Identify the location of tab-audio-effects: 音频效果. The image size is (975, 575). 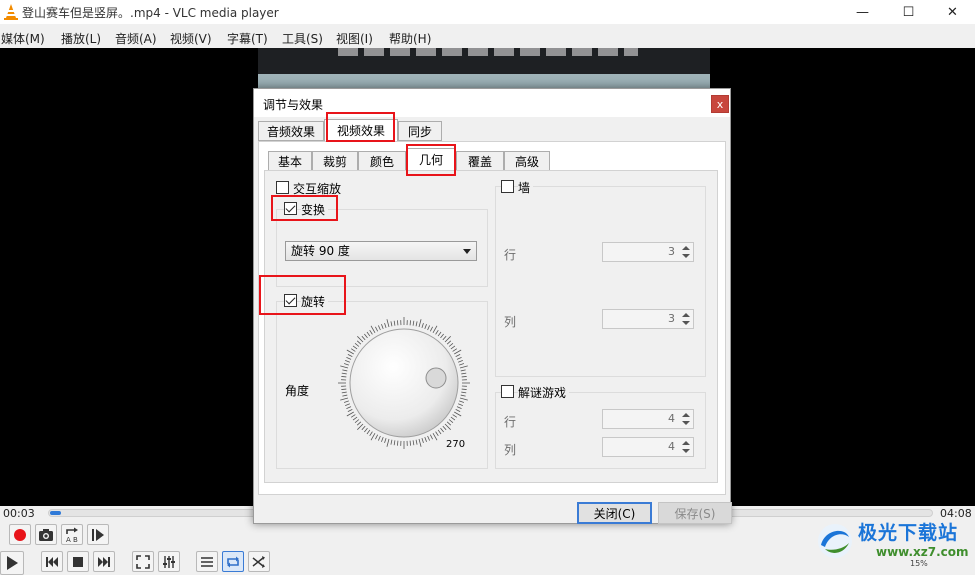
(291, 131).